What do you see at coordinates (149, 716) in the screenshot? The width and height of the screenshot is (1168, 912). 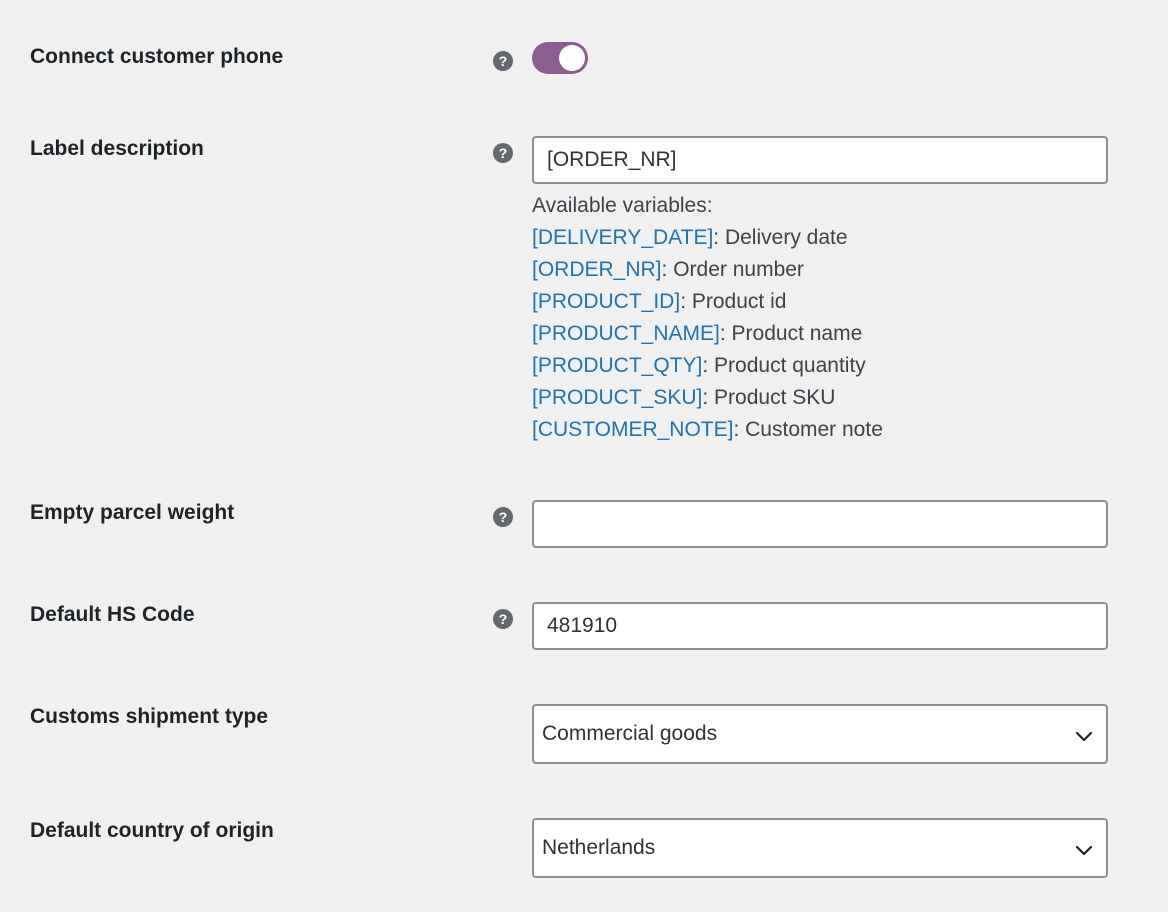 I see `customs-shipment-type-label: Customs shipment type` at bounding box center [149, 716].